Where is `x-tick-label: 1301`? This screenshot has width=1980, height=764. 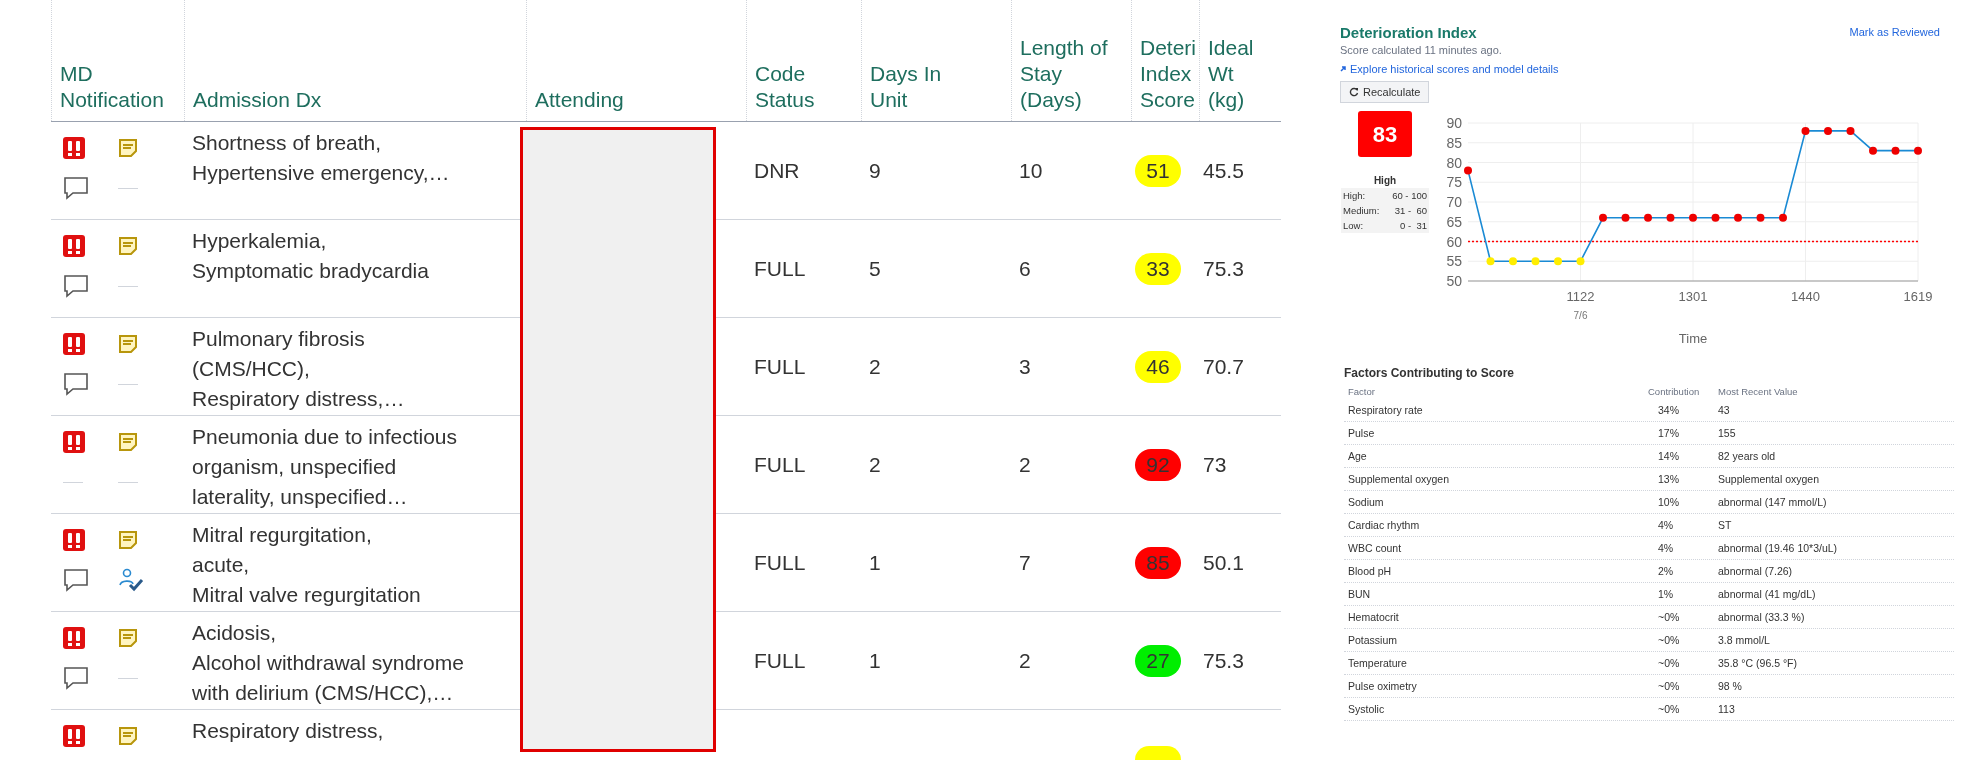 x-tick-label: 1301 is located at coordinates (1693, 296).